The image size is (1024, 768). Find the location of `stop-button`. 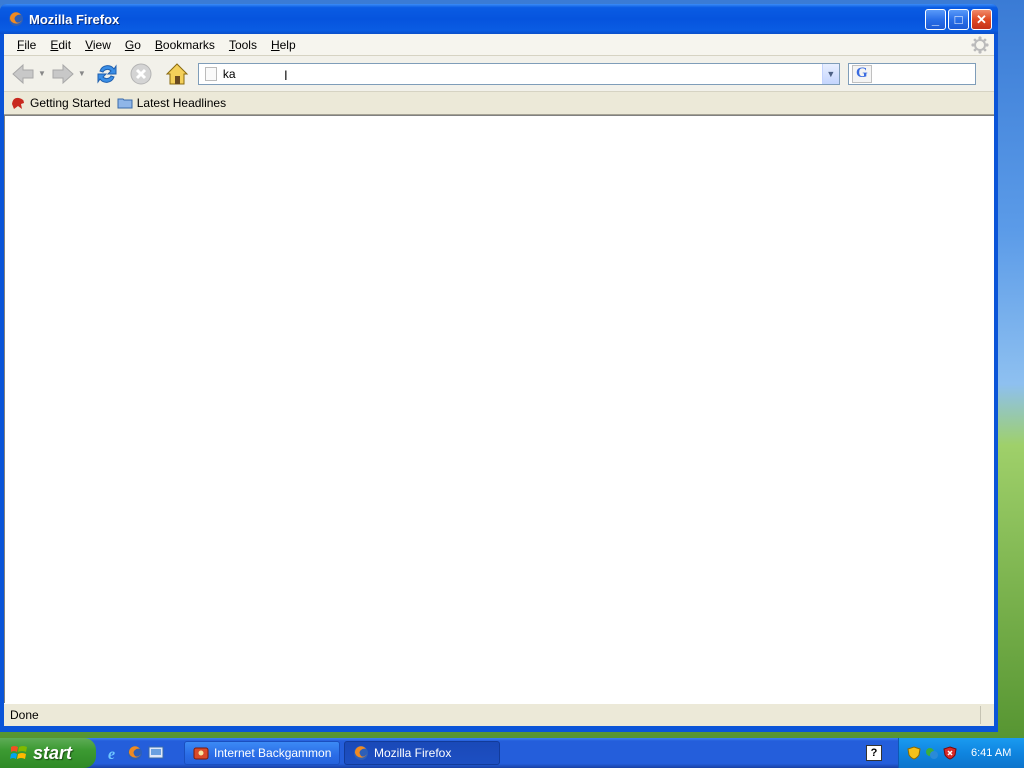

stop-button is located at coordinates (141, 74).